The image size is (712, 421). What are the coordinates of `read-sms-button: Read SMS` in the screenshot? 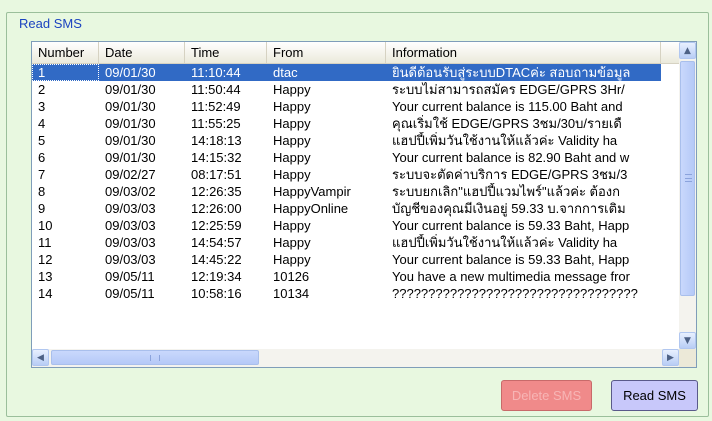 It's located at (654, 395).